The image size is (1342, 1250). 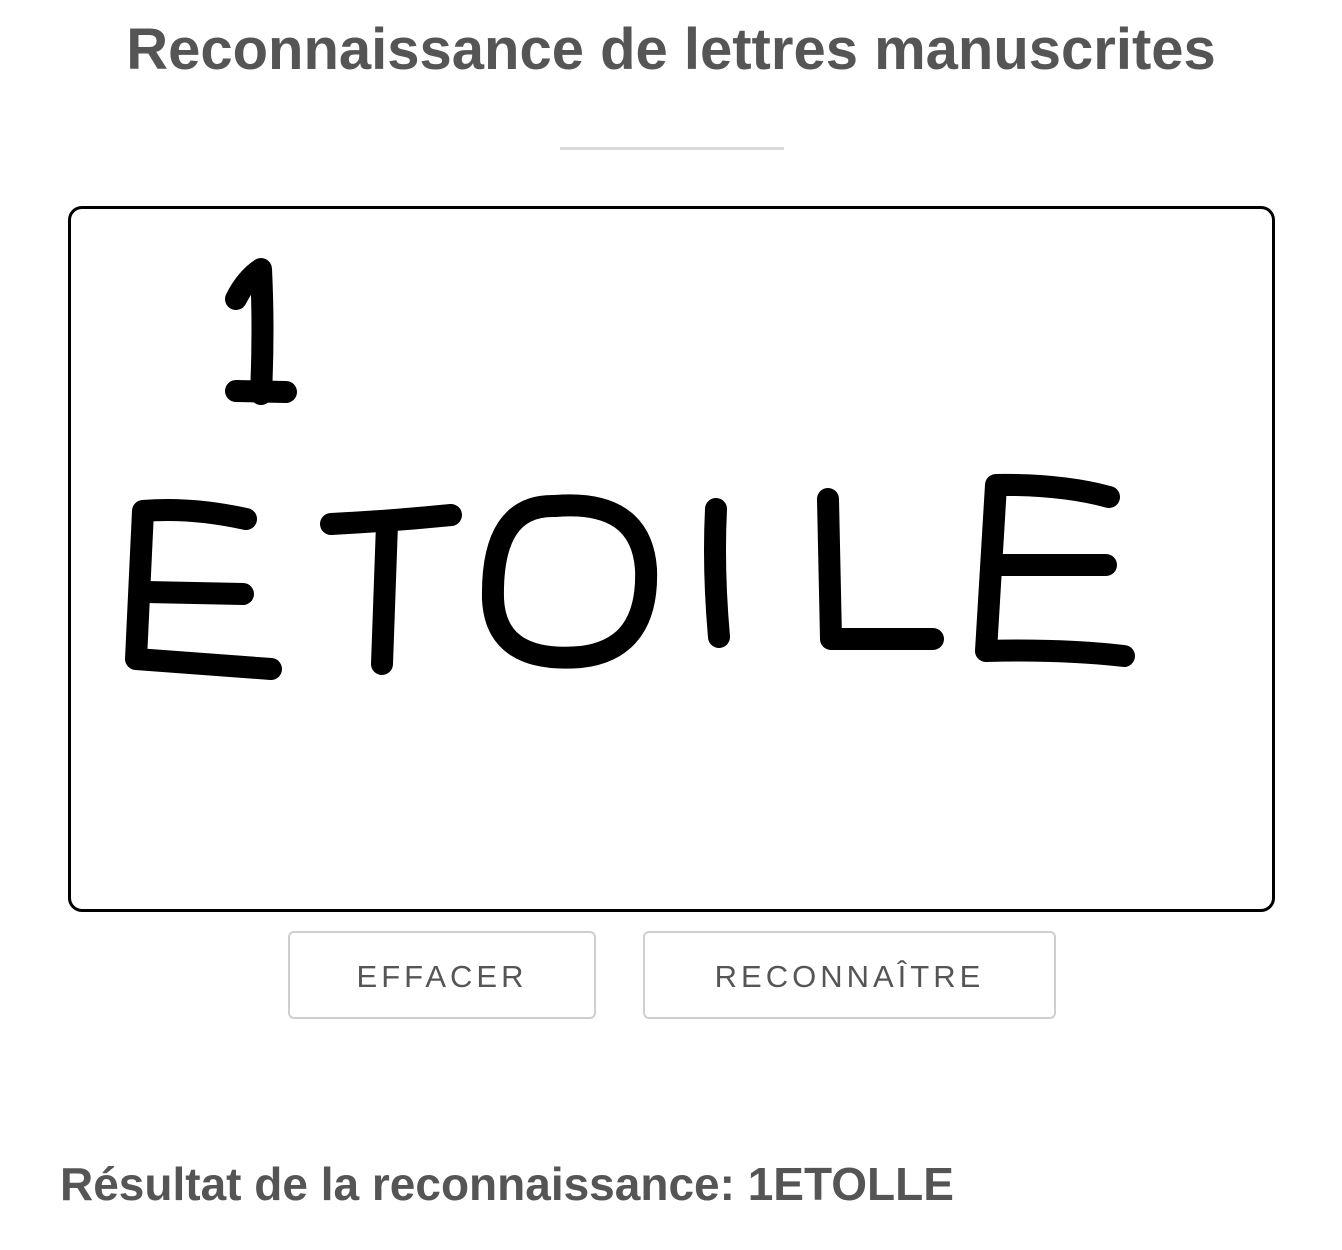 I want to click on title-divider, so click(x=672, y=148).